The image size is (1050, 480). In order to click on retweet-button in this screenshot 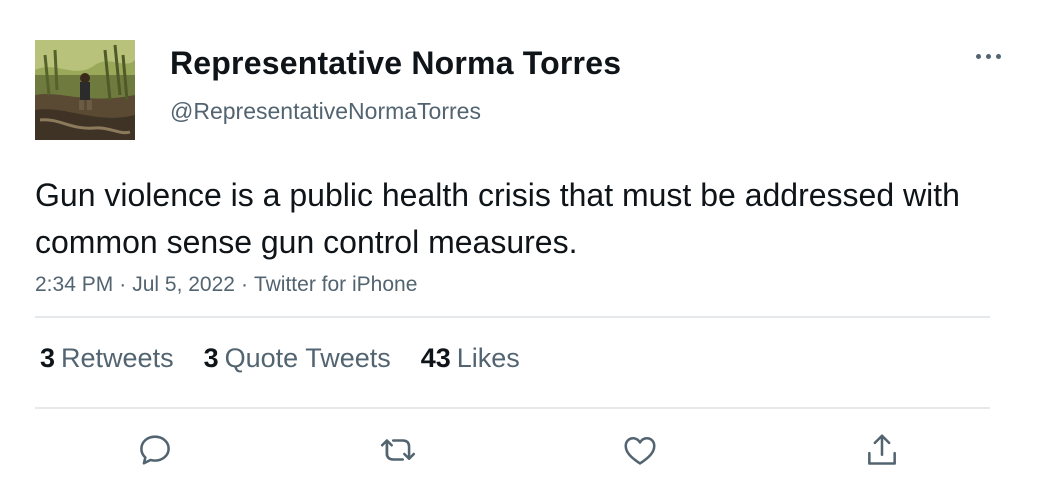, I will do `click(398, 450)`.